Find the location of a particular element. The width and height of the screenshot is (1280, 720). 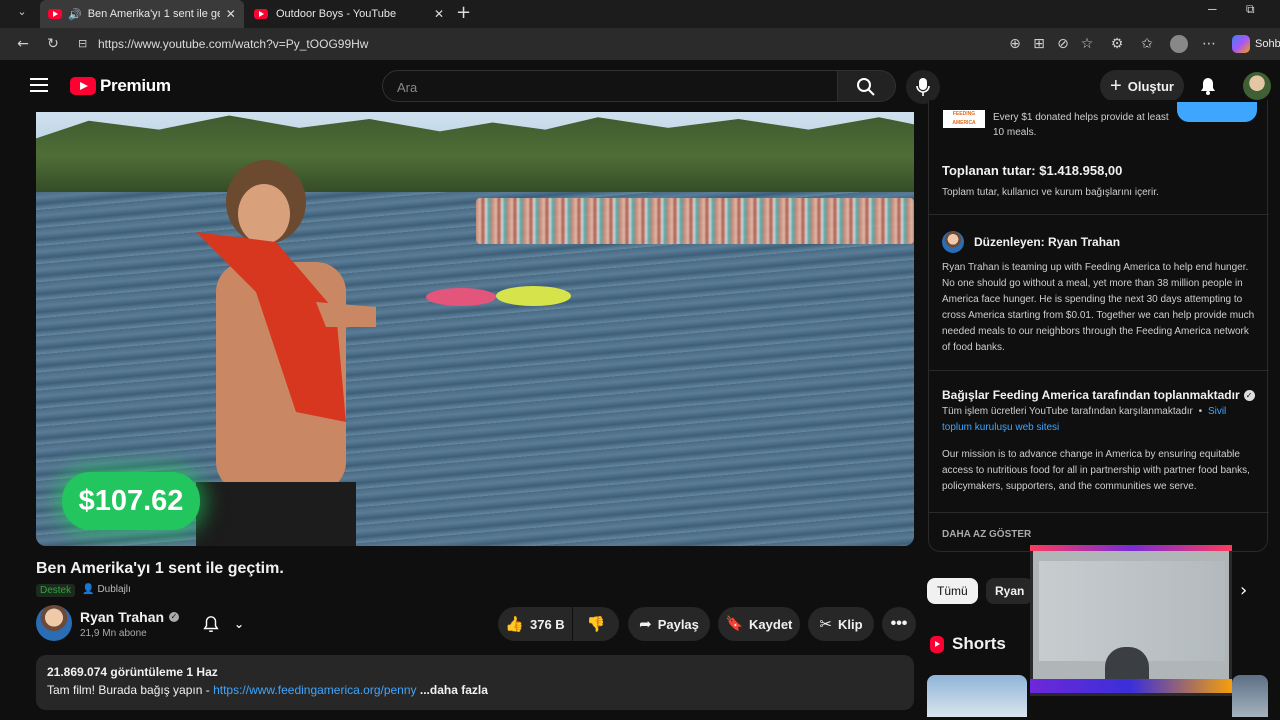

more-actions-button: ••• is located at coordinates (899, 624).